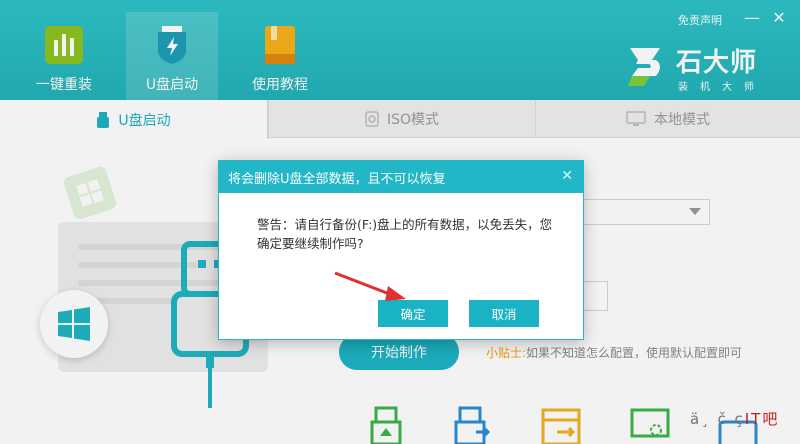 This screenshot has height=444, width=800. What do you see at coordinates (405, 234) in the screenshot?
I see `dialog-message: 警告：请自行备份(F:)盘上的所有数据，以免丢失，您确定要继续制作吗?` at bounding box center [405, 234].